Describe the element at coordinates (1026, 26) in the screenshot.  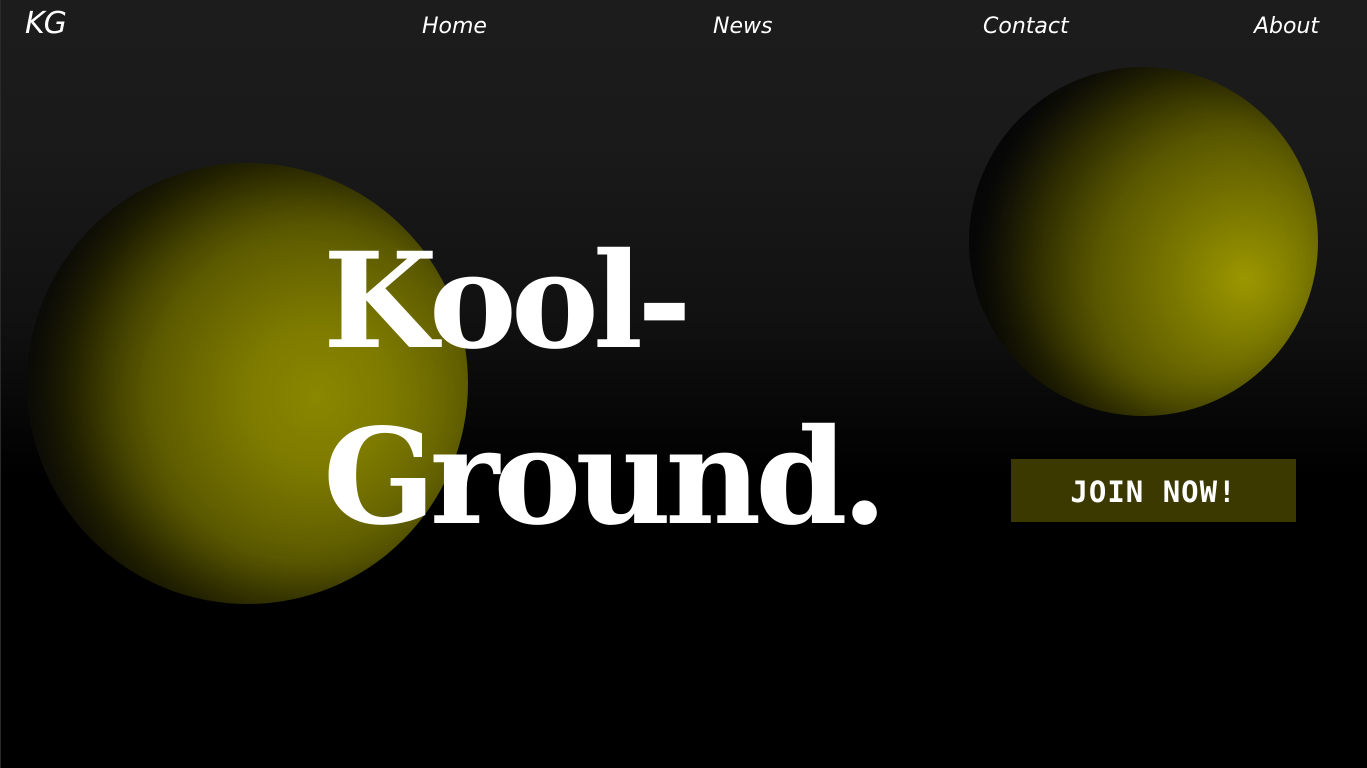
I see `nav-link-contact: Contact` at that location.